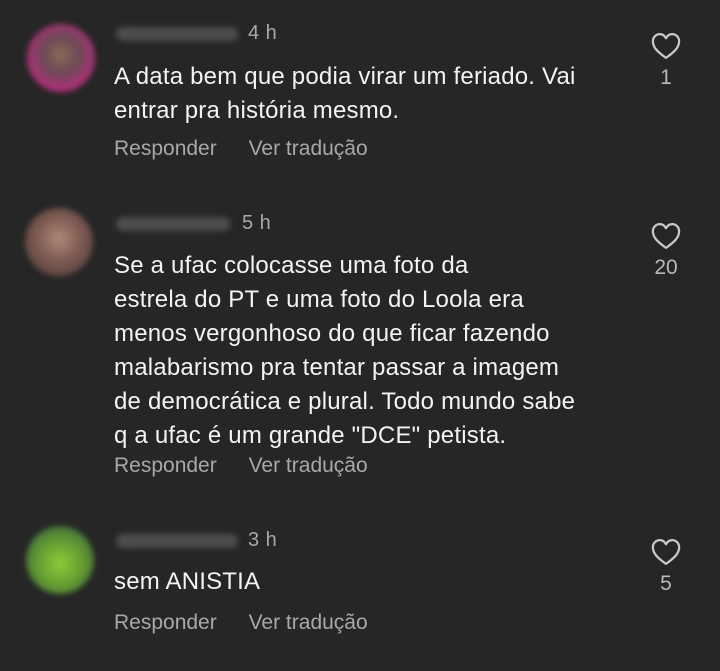 This screenshot has height=671, width=720. What do you see at coordinates (666, 267) in the screenshot?
I see `like-count: 20` at bounding box center [666, 267].